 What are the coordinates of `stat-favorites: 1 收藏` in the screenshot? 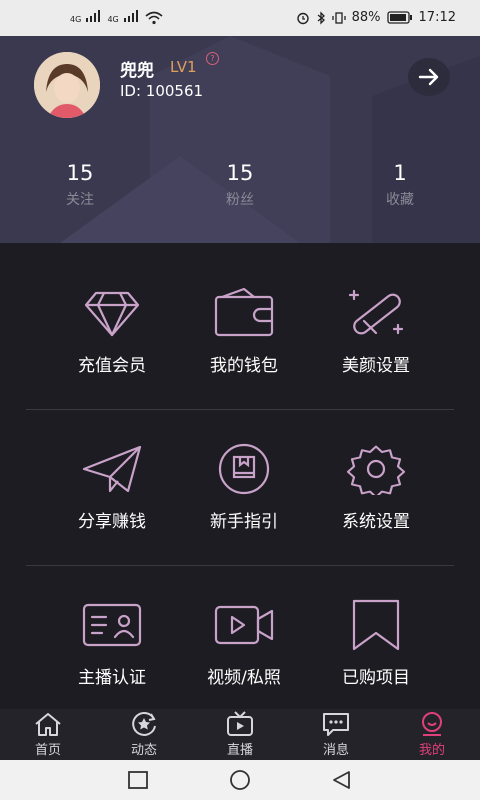 It's located at (400, 185).